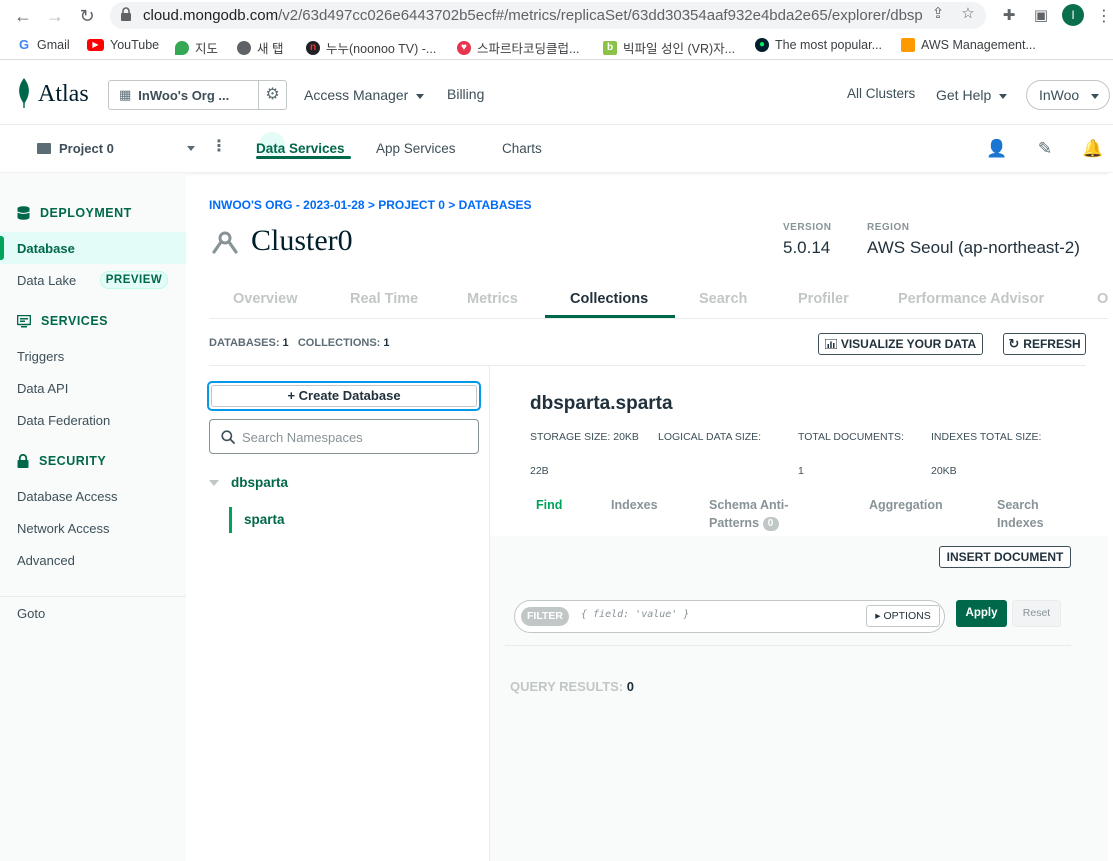 The width and height of the screenshot is (1113, 861). Describe the element at coordinates (300, 148) in the screenshot. I see `tab-data-services: Data Services` at that location.